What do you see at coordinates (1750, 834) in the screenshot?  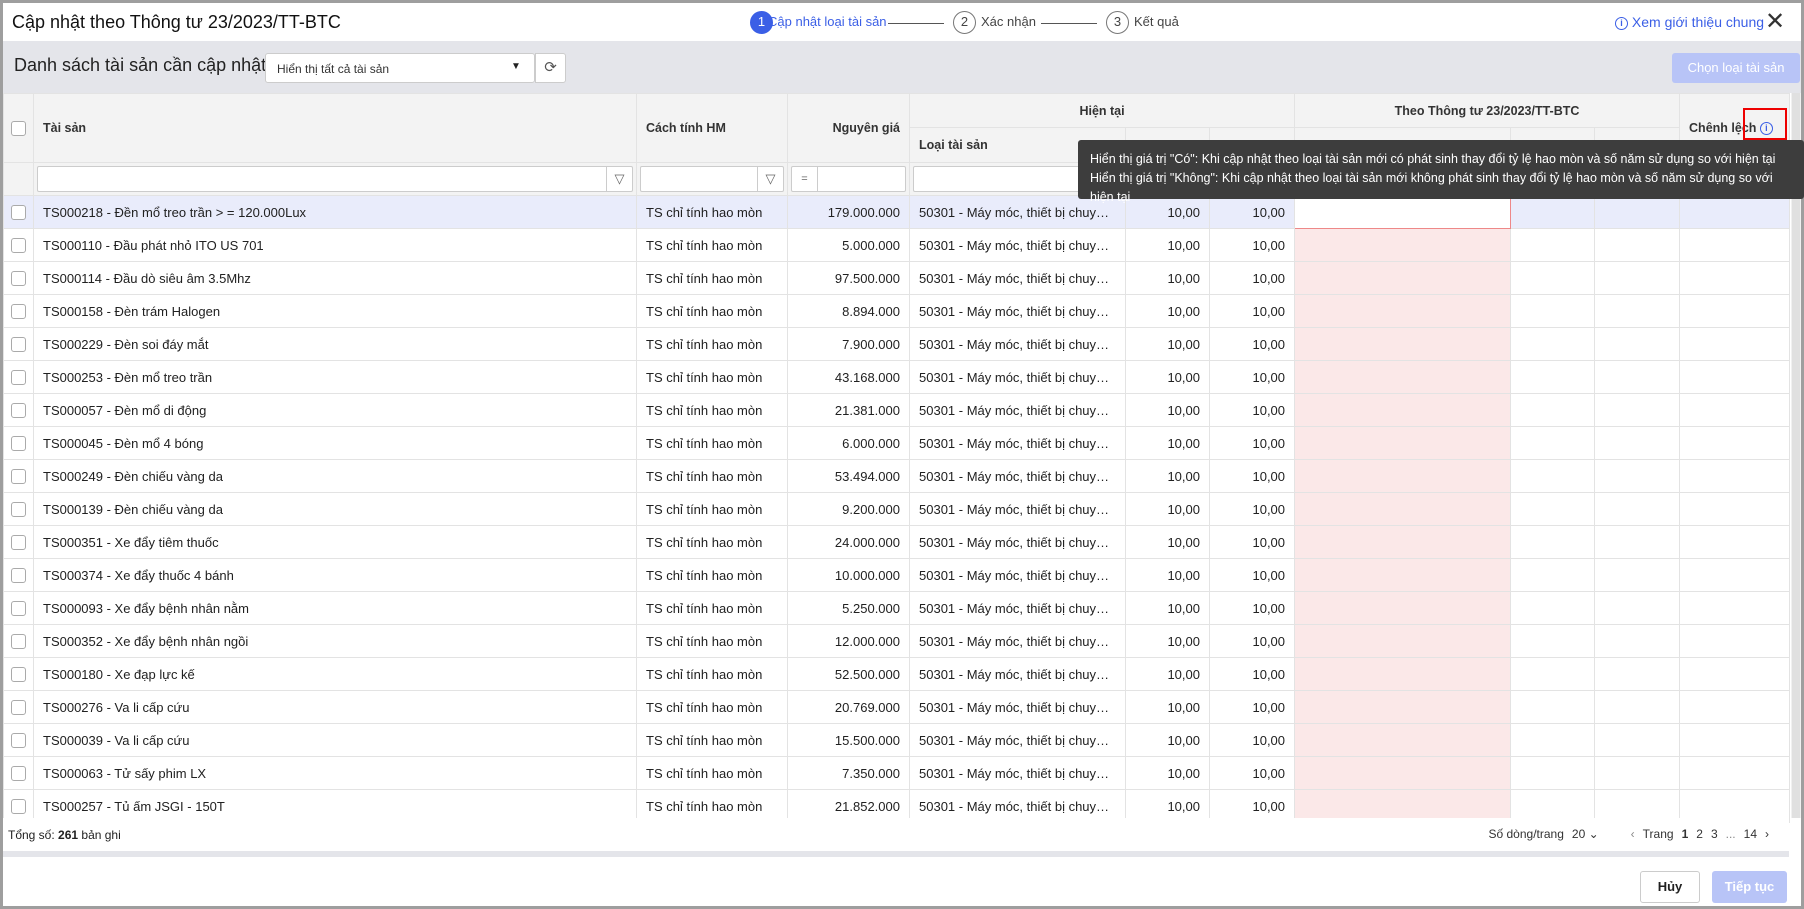 I see `page-14: 14` at bounding box center [1750, 834].